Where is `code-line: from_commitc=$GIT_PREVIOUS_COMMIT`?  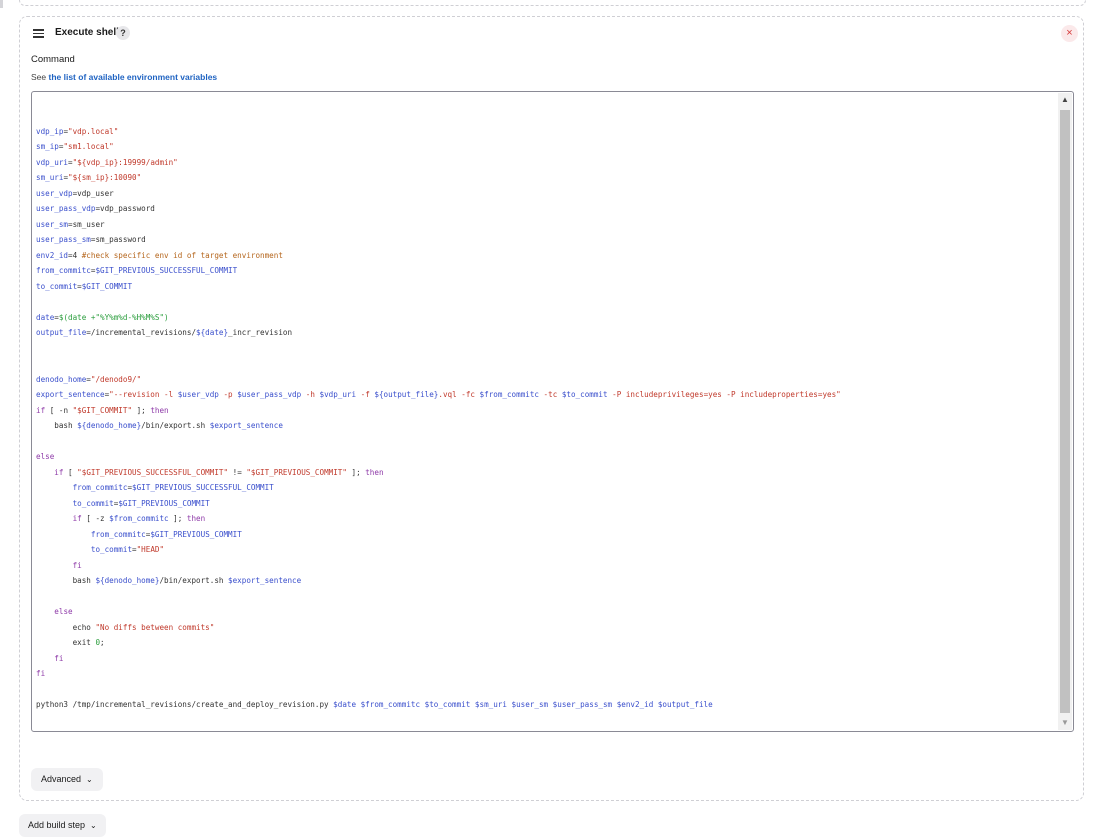
code-line: from_commitc=$GIT_PREVIOUS_COMMIT is located at coordinates (166, 534).